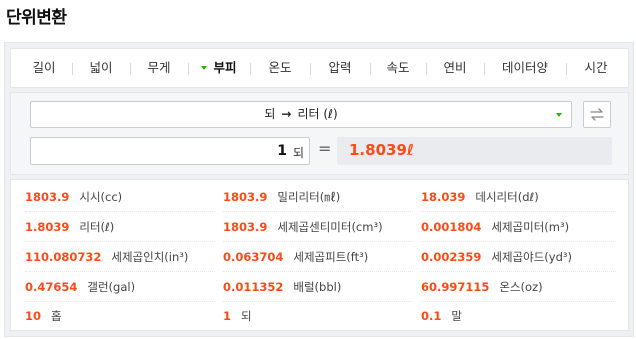 This screenshot has height=339, width=636. What do you see at coordinates (97, 227) in the screenshot?
I see `result-item-unit: 리터(ℓ)` at bounding box center [97, 227].